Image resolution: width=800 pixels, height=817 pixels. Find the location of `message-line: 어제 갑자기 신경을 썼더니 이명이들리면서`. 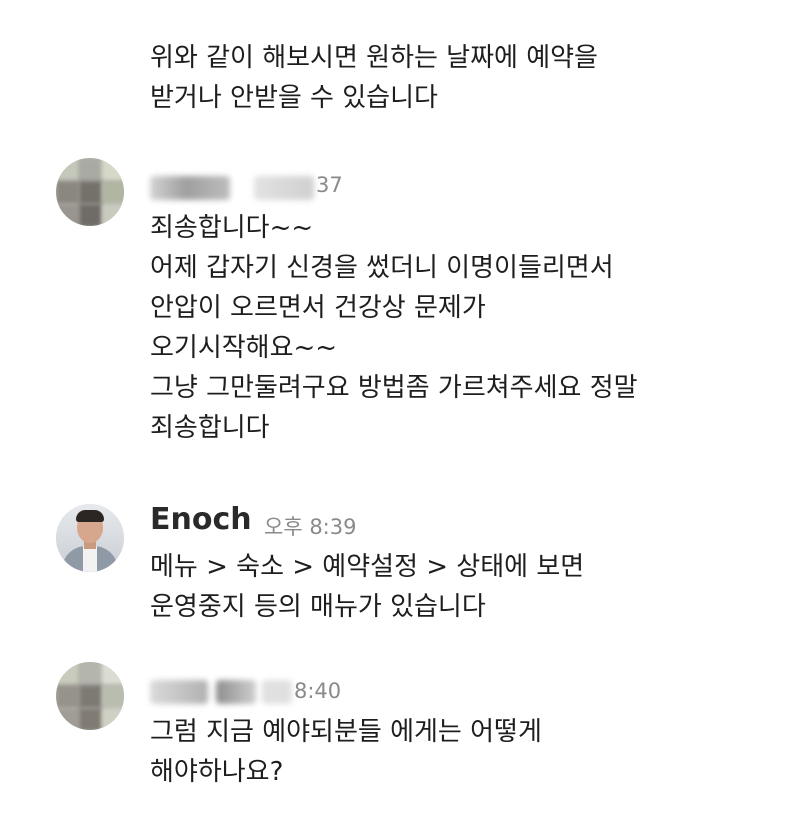

message-line: 어제 갑자기 신경을 썼더니 이명이들리면서 is located at coordinates (470, 268).